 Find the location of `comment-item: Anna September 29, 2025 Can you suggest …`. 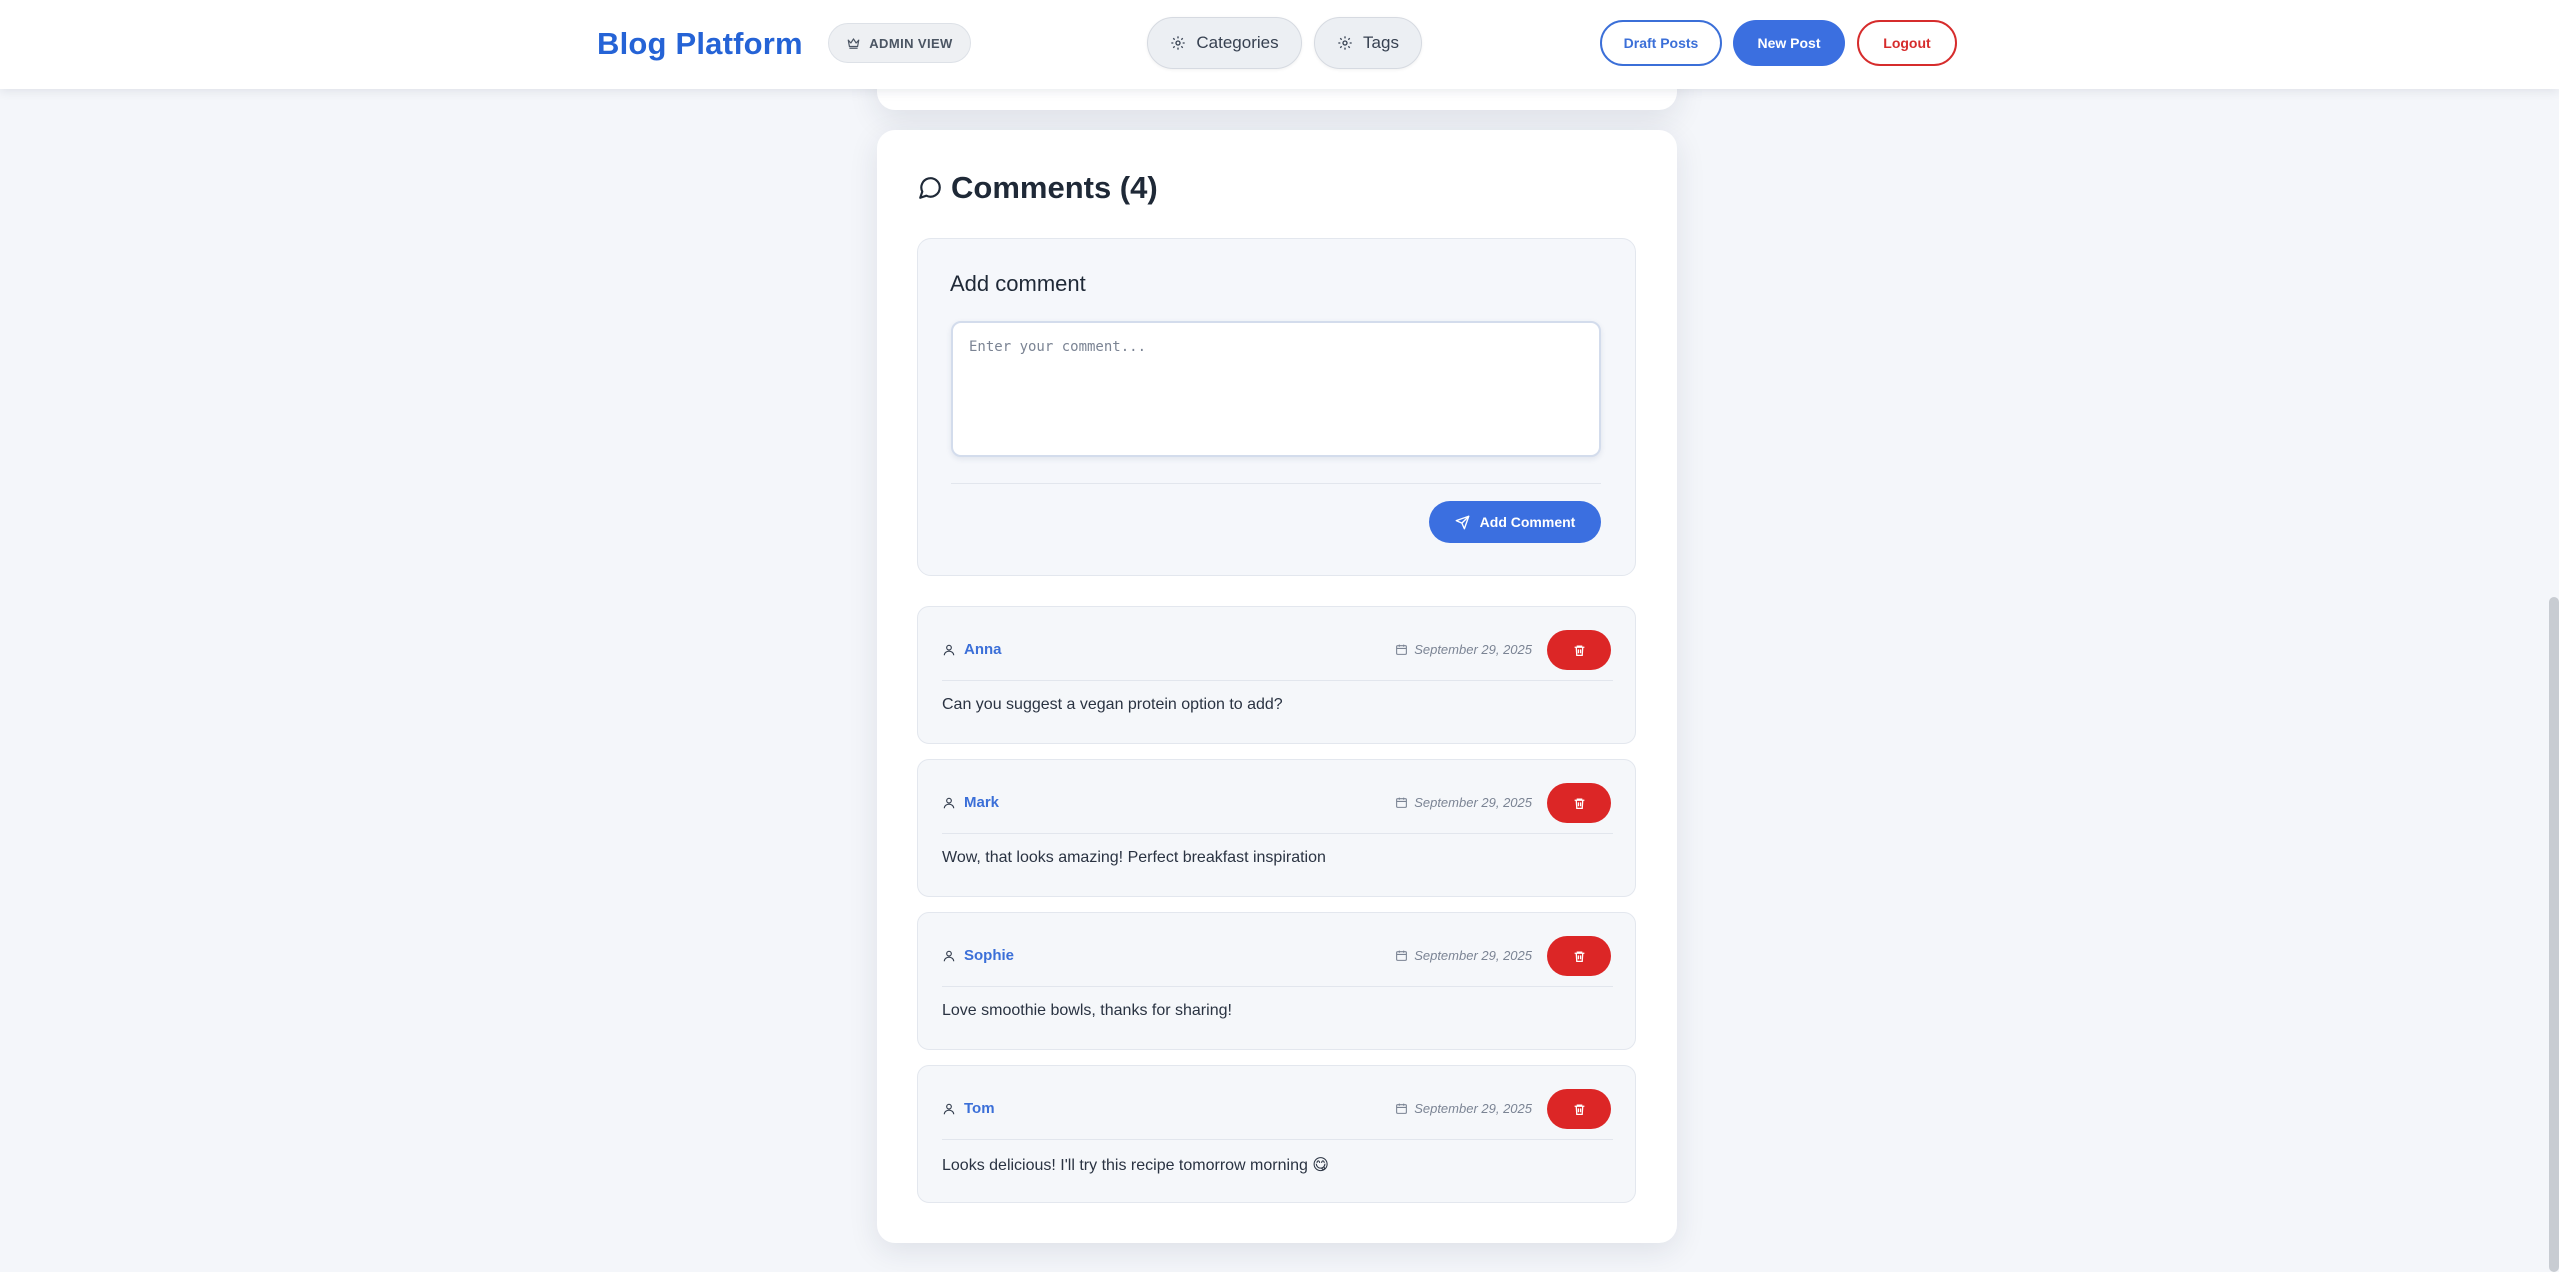

comment-item: Anna September 29, 2025 Can you suggest … is located at coordinates (1276, 675).